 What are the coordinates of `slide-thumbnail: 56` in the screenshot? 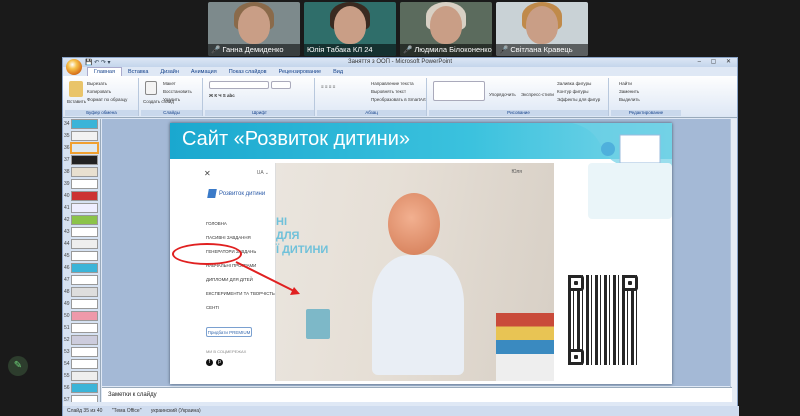 It's located at (81, 388).